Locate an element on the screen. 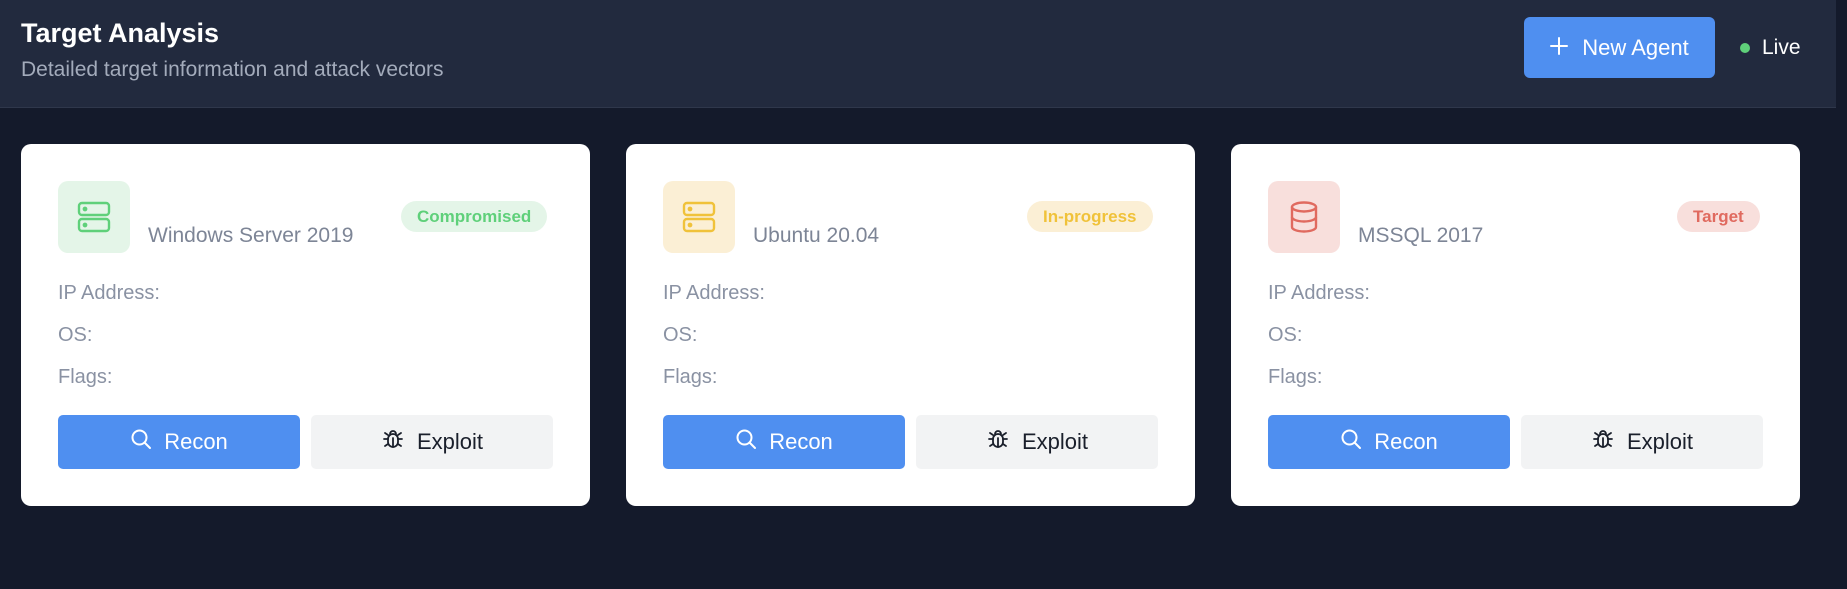 Image resolution: width=1847 pixels, height=589 pixels. new-agent-label: New Agent is located at coordinates (1635, 47).